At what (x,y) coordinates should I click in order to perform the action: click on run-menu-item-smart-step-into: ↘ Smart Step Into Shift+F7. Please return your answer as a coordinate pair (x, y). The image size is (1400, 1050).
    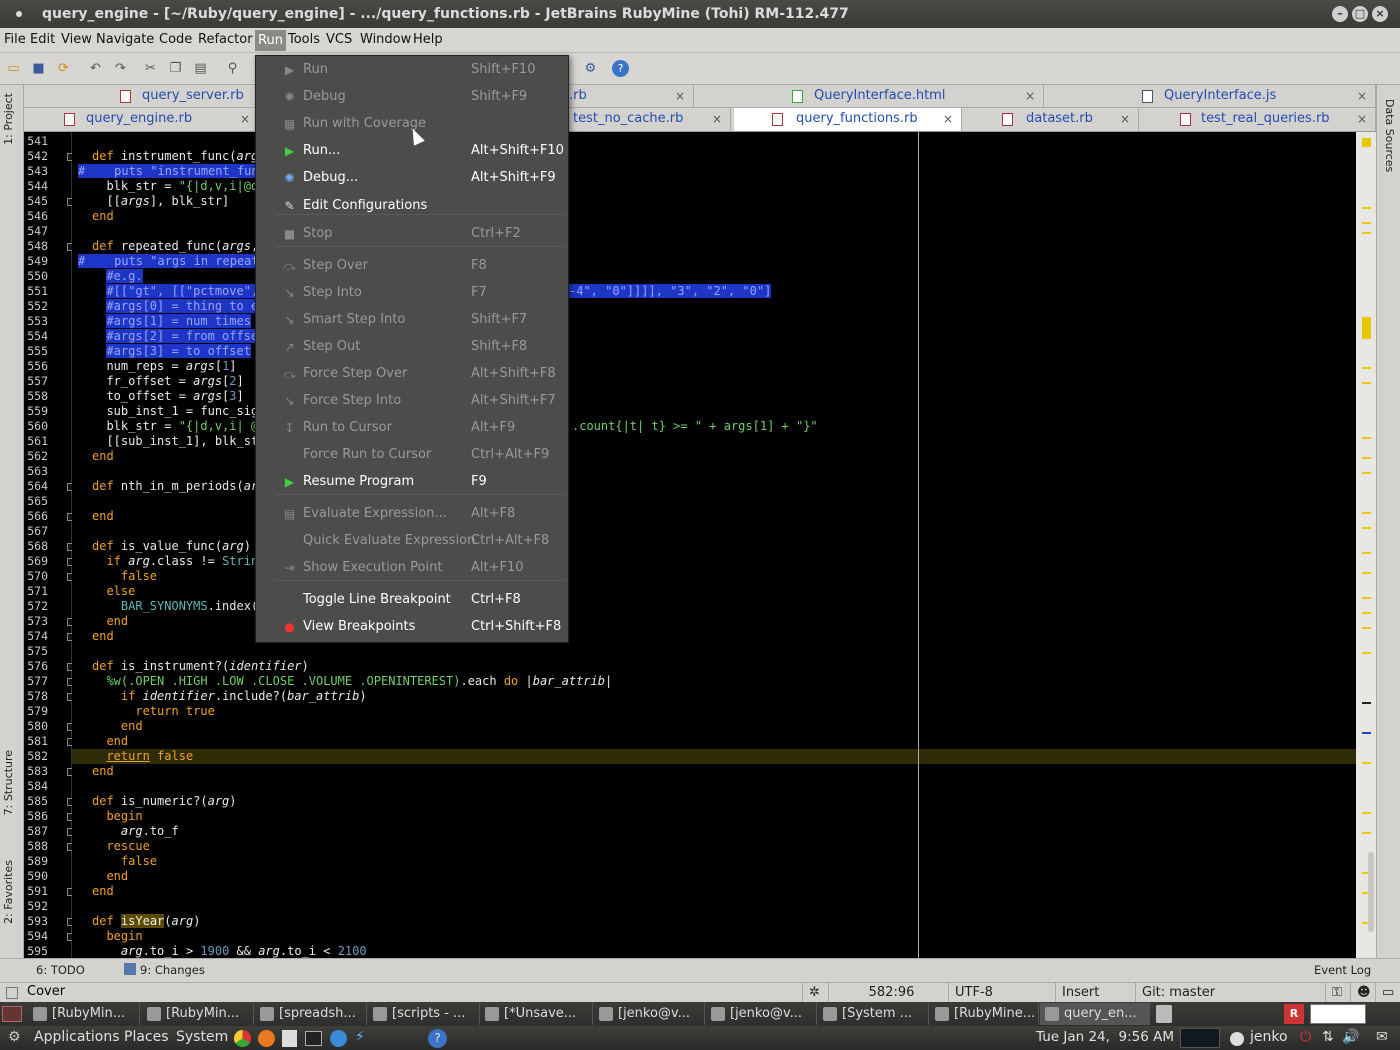
    Looking at the image, I should click on (412, 320).